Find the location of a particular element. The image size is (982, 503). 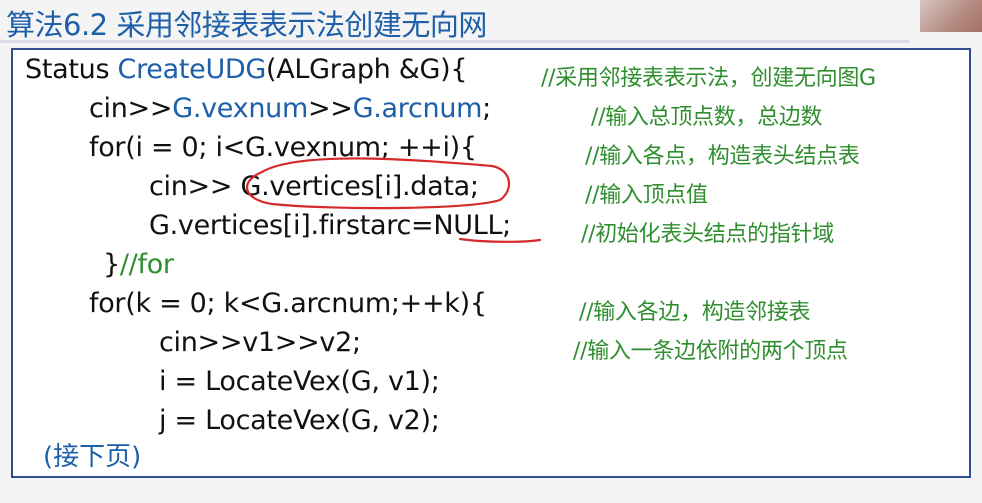

slide-title: 算法6.2 采用邻接表表示法创建无向网 is located at coordinates (246, 25).